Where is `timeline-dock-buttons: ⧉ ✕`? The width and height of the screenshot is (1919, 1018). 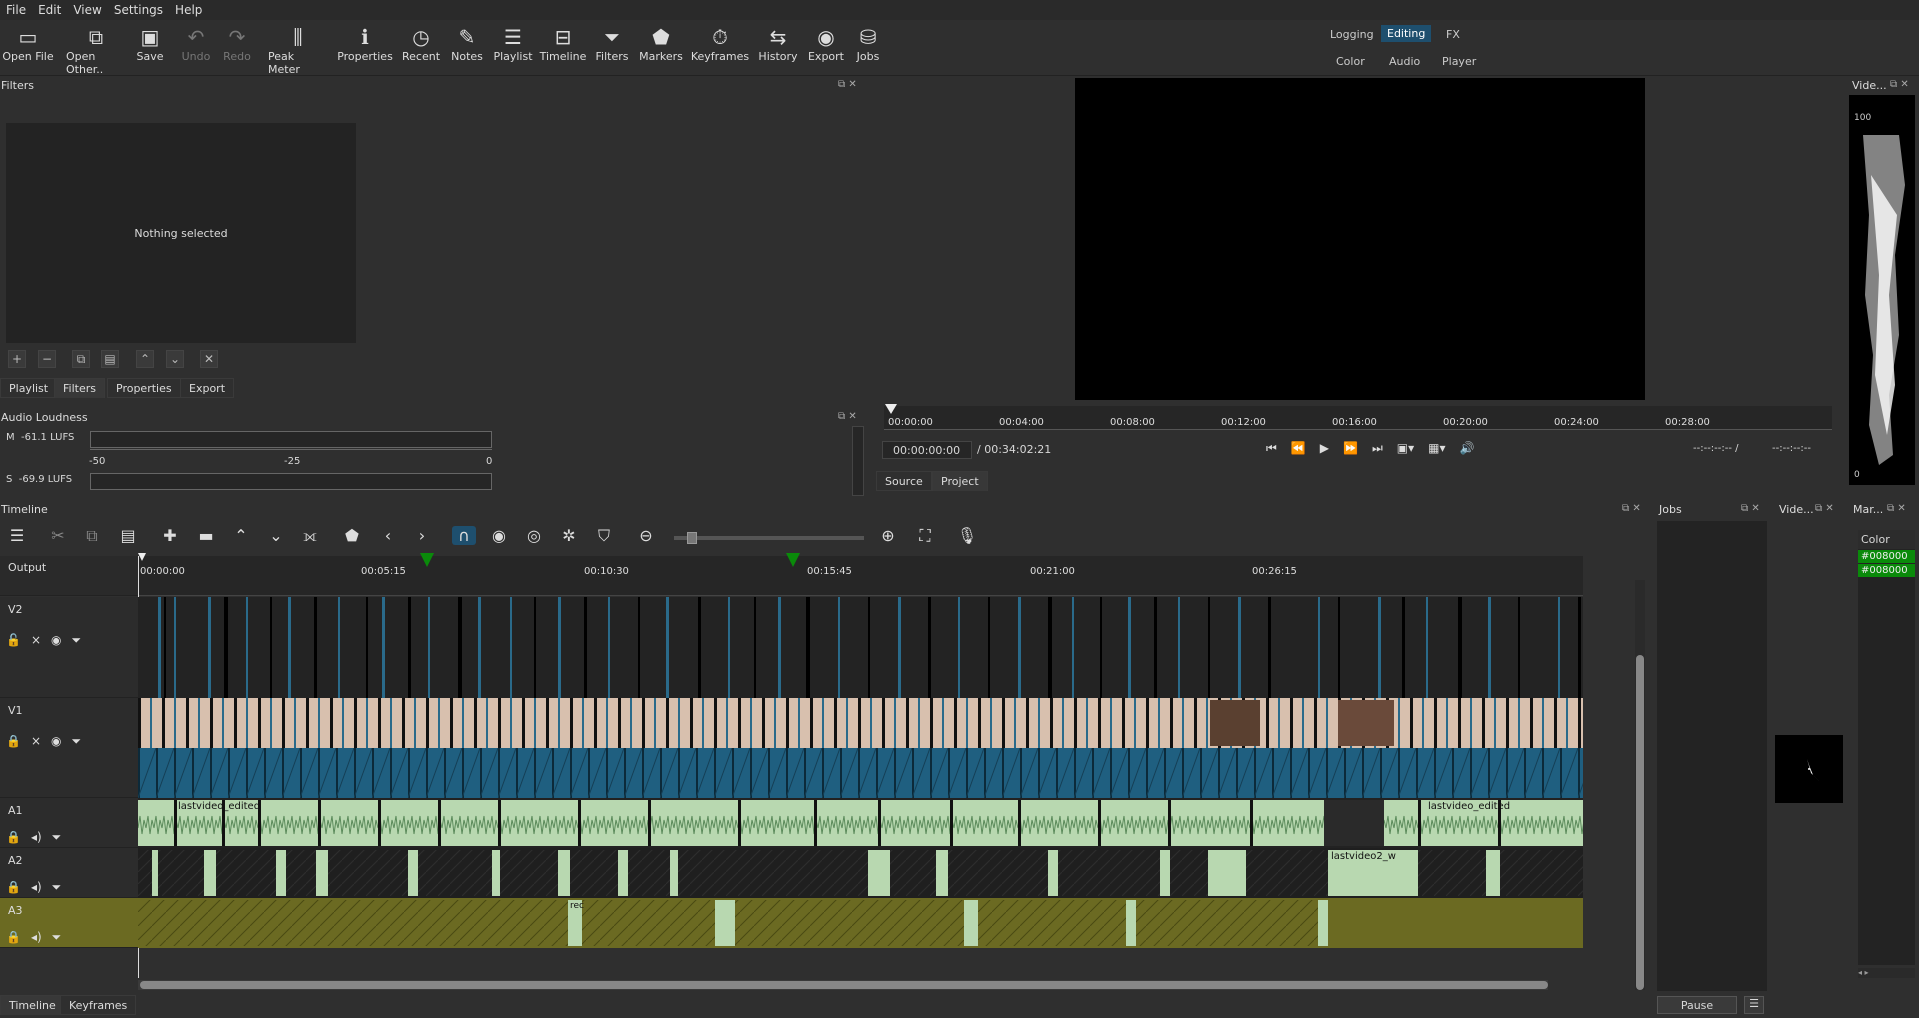
timeline-dock-buttons: ⧉ ✕ is located at coordinates (1631, 508).